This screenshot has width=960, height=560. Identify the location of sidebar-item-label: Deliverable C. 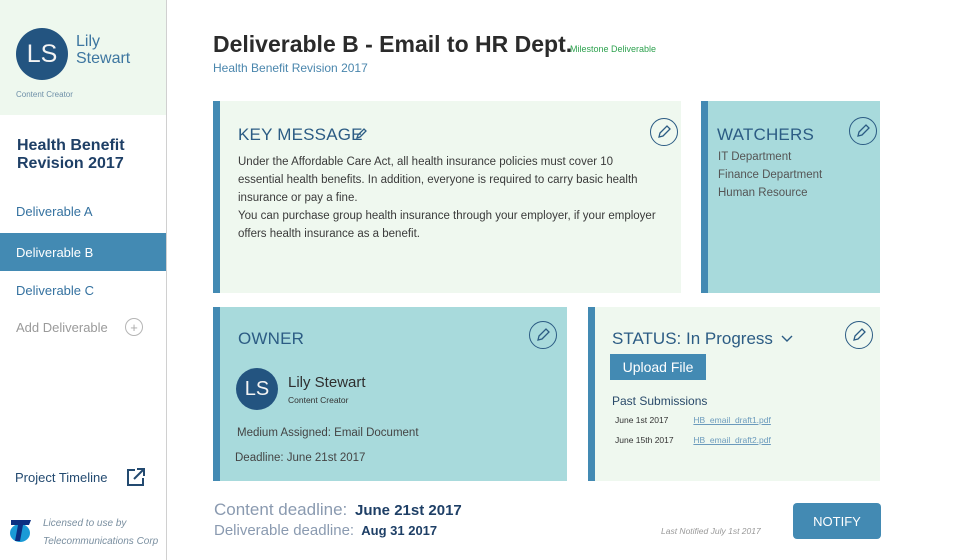
(55, 290).